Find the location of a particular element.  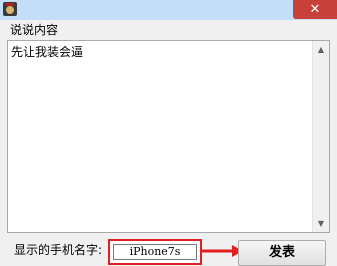

title-bar: ✕ is located at coordinates (168, 10).